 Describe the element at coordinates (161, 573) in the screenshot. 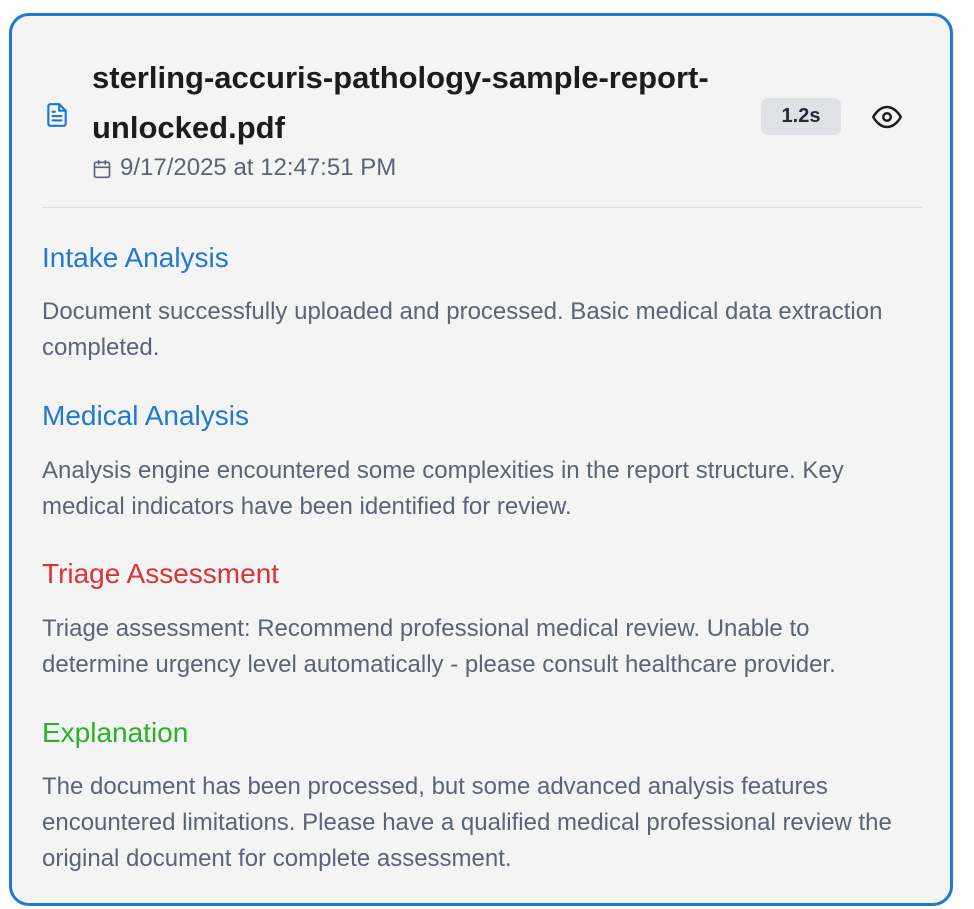

I see `section-title-triage: Triage Assessment` at that location.